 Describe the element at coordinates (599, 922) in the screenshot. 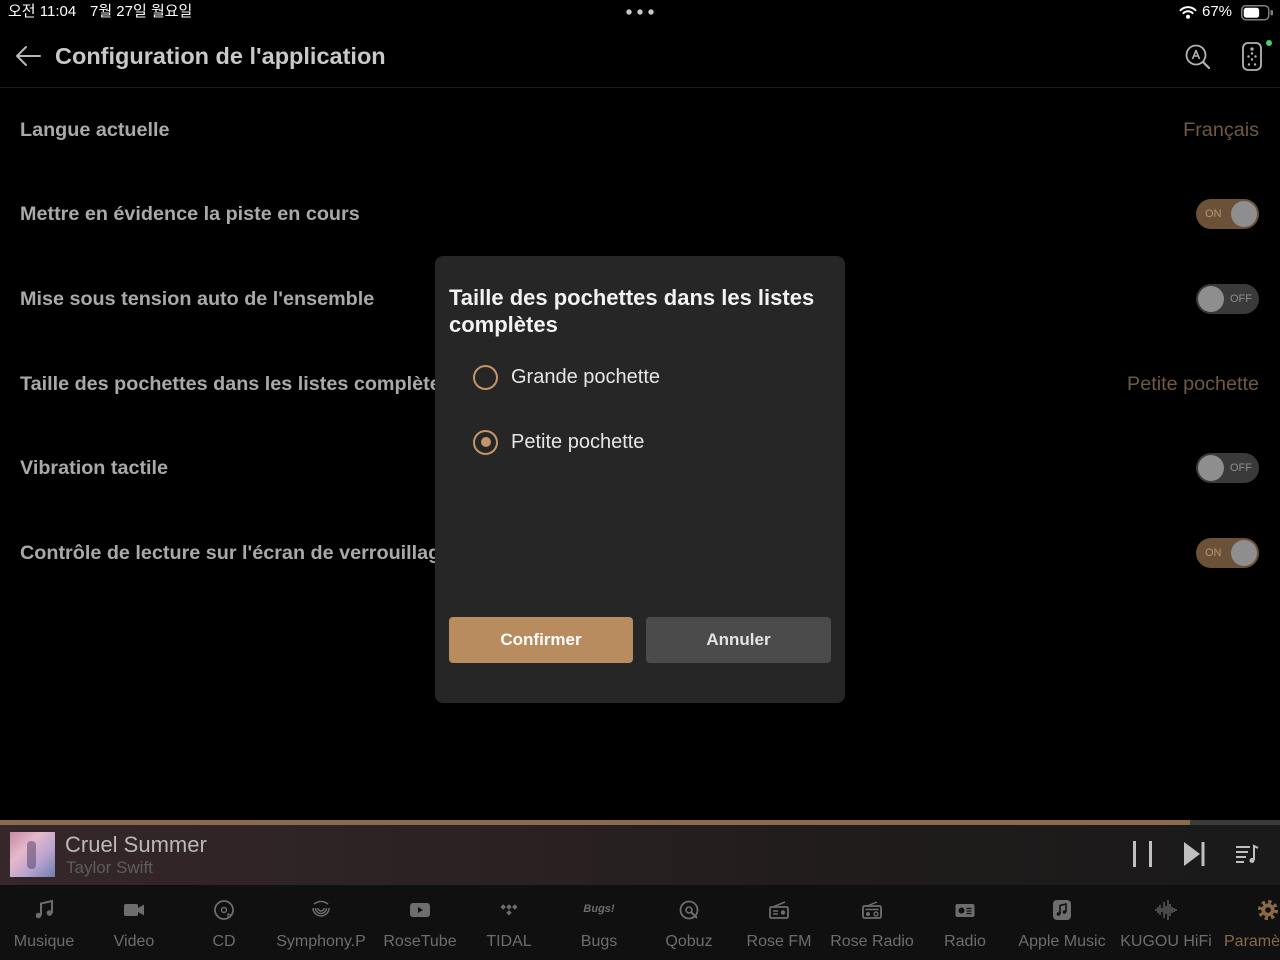

I see `nav-item-bugs: Bugs! Bugs` at that location.